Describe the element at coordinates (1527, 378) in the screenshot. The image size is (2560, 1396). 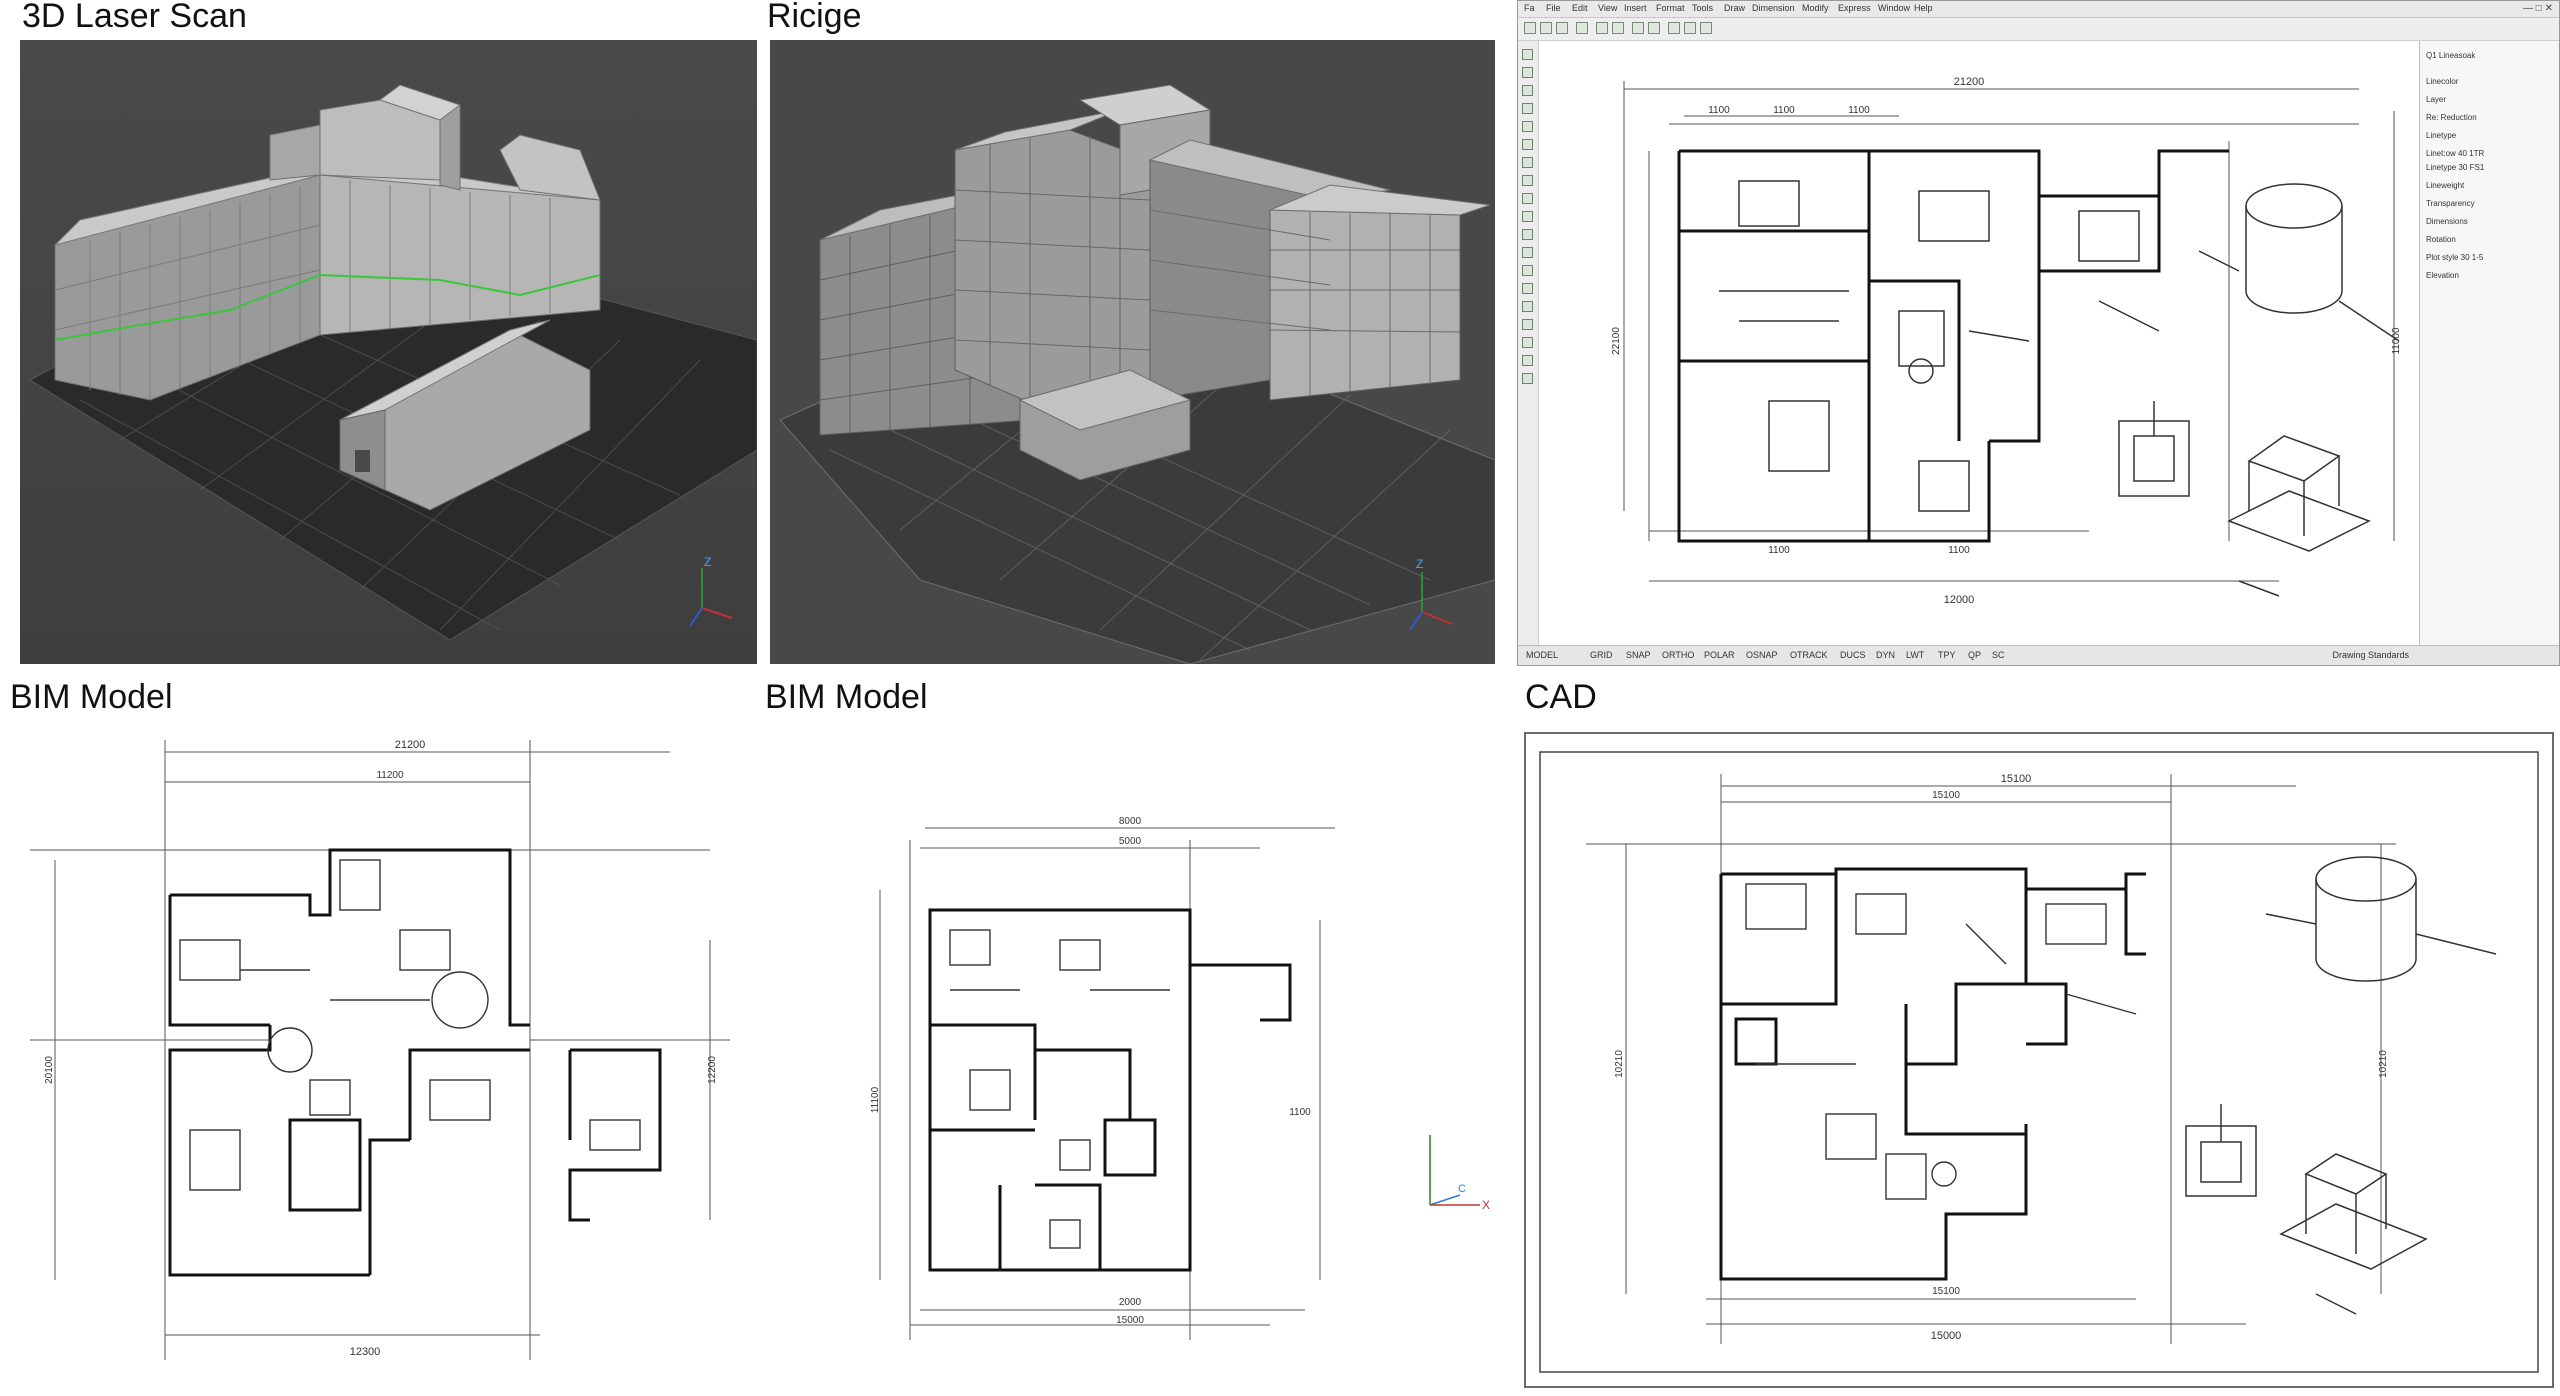
I see `erase-tool-icon` at that location.